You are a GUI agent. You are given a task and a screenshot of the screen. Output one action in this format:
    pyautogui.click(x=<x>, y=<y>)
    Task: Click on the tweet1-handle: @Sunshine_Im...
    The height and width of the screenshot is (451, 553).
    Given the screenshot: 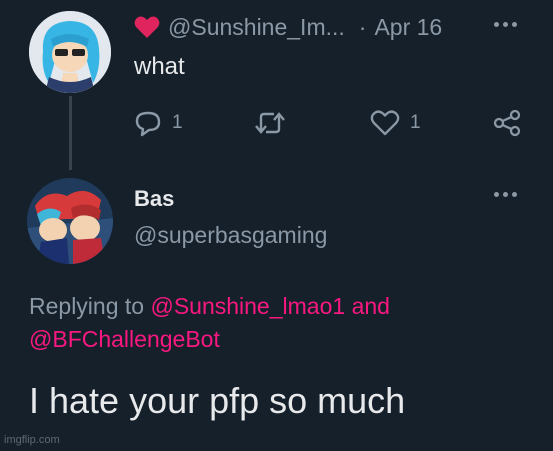 What is the action you would take?
    pyautogui.click(x=256, y=27)
    